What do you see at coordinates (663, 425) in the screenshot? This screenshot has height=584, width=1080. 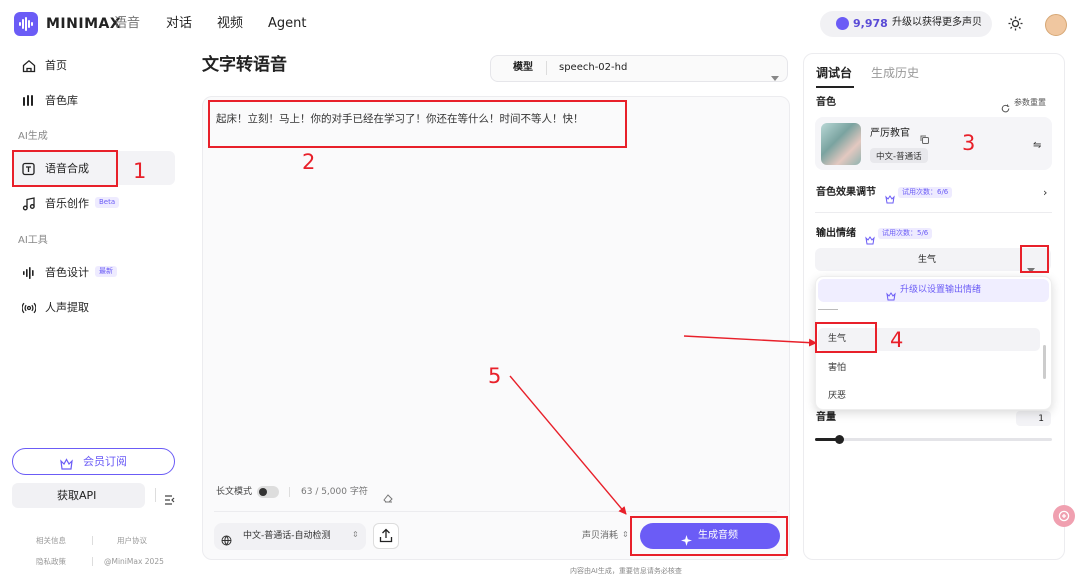 I see `annotation-arrows` at bounding box center [663, 425].